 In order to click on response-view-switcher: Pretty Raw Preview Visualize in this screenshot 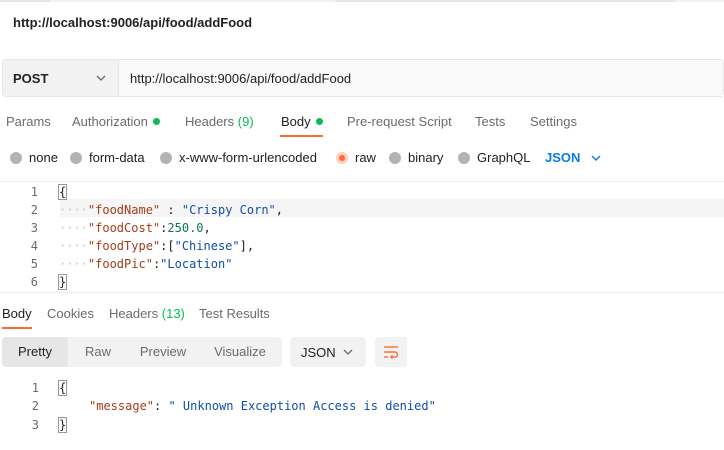, I will do `click(142, 352)`.